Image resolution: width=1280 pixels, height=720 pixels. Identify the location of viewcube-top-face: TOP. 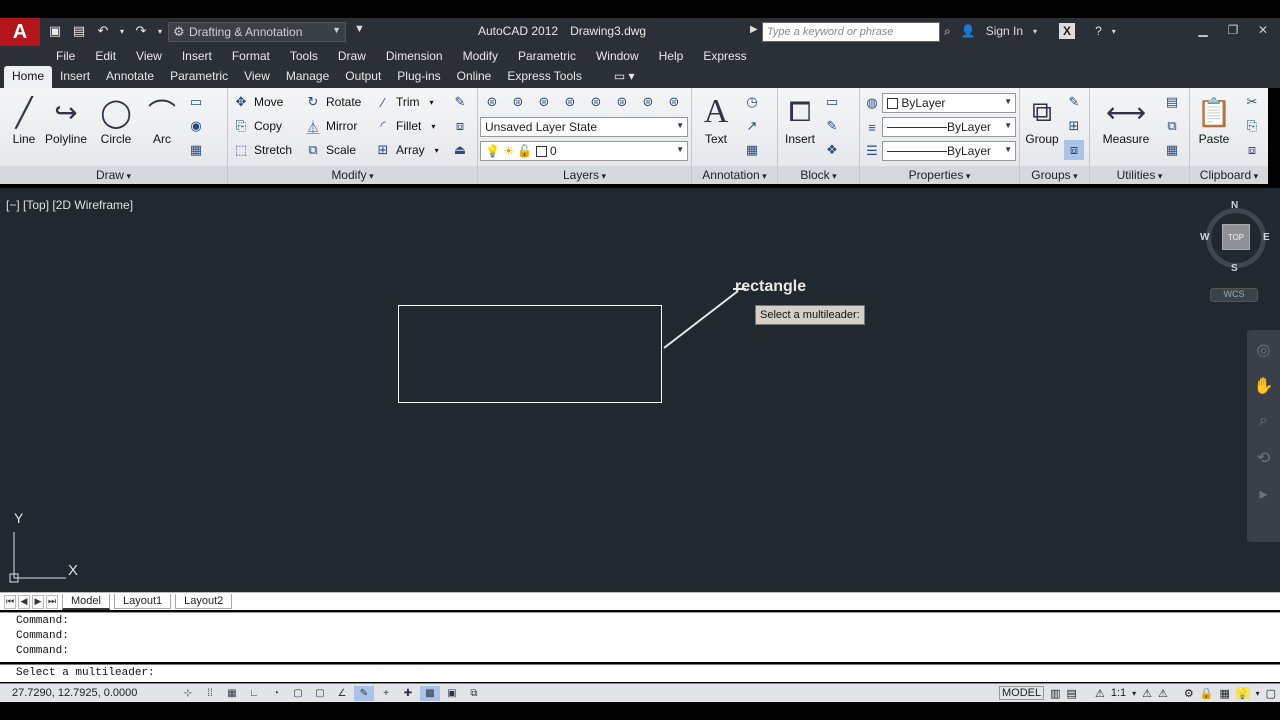
(1236, 237).